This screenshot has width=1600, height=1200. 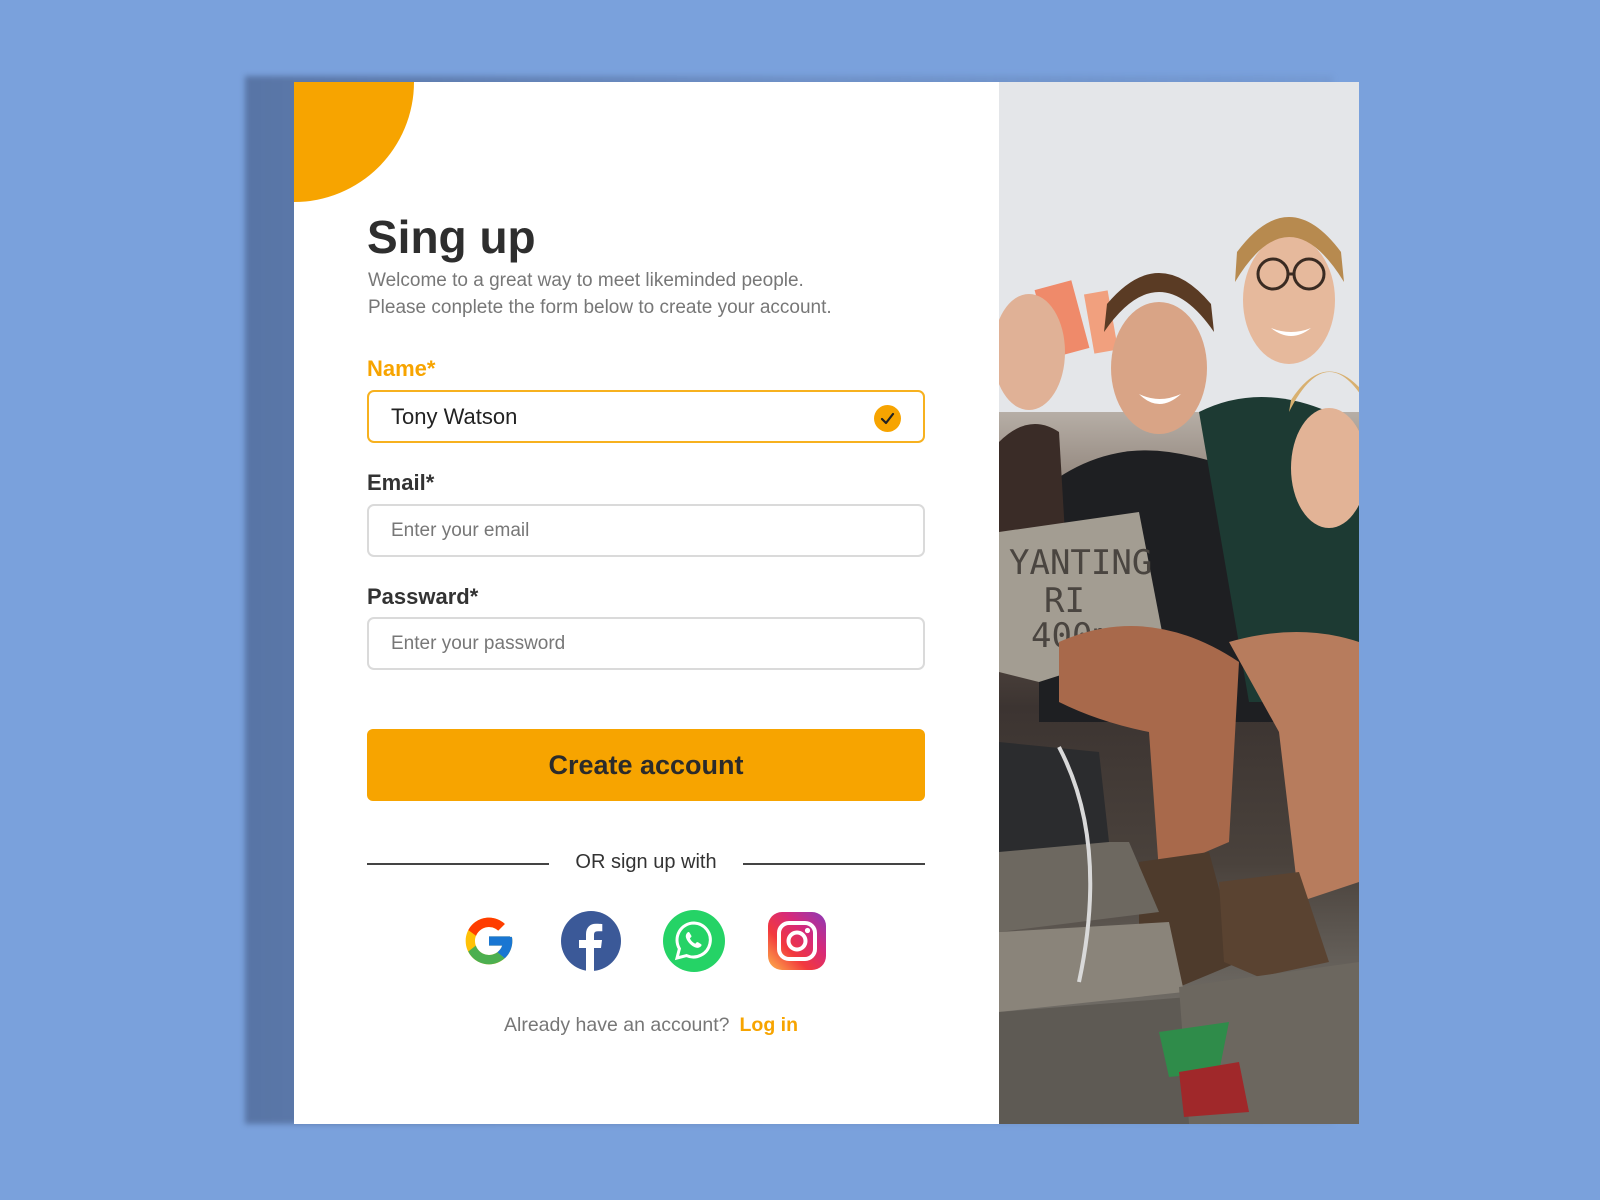 I want to click on email-field-wrapper, so click(x=646, y=530).